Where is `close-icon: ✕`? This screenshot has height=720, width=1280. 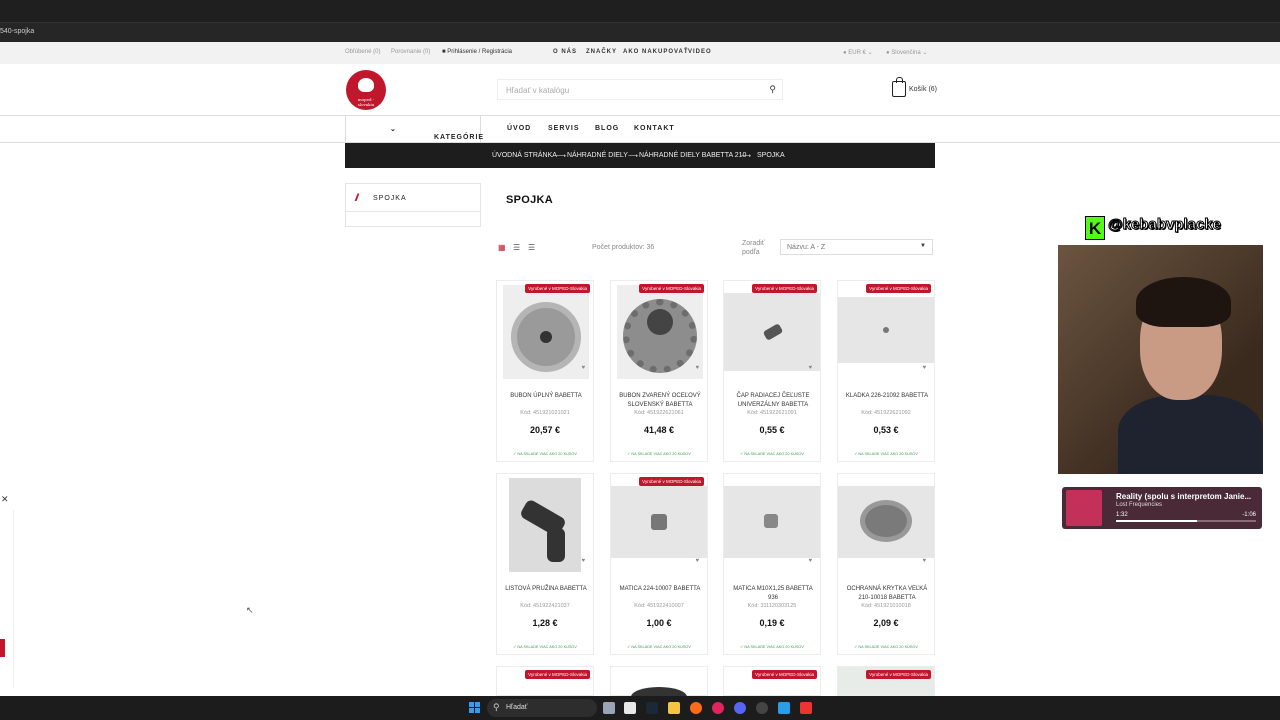
close-icon: ✕ is located at coordinates (5, 499).